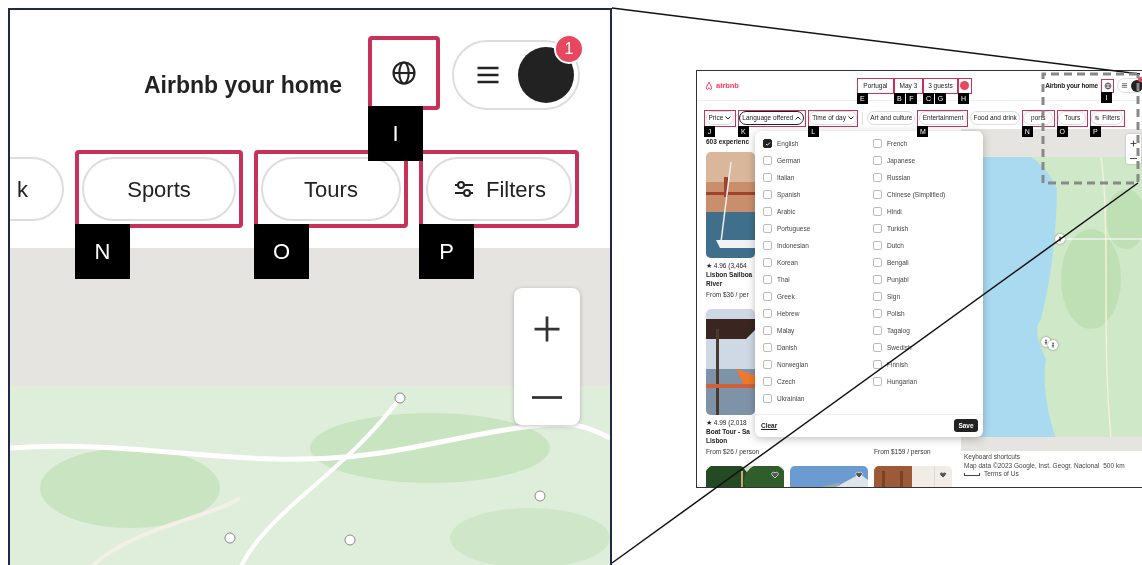 This screenshot has width=1142, height=565. Describe the element at coordinates (331, 189) in the screenshot. I see `category-pill: Tours` at that location.